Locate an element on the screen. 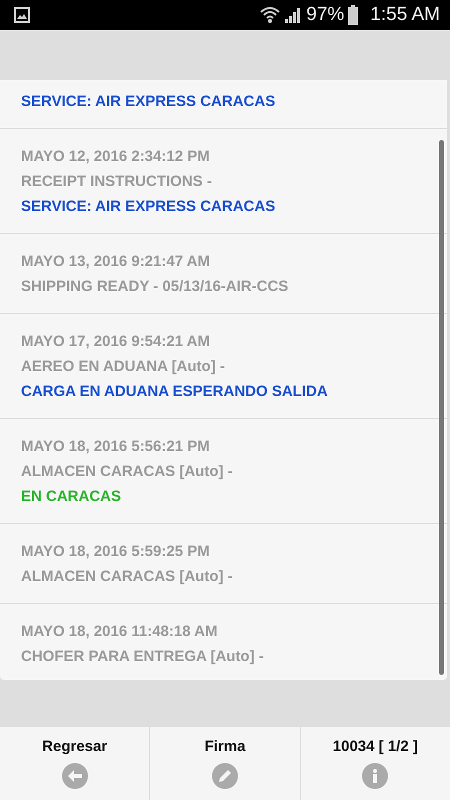 The width and height of the screenshot is (450, 800). wifi-icon is located at coordinates (270, 15).